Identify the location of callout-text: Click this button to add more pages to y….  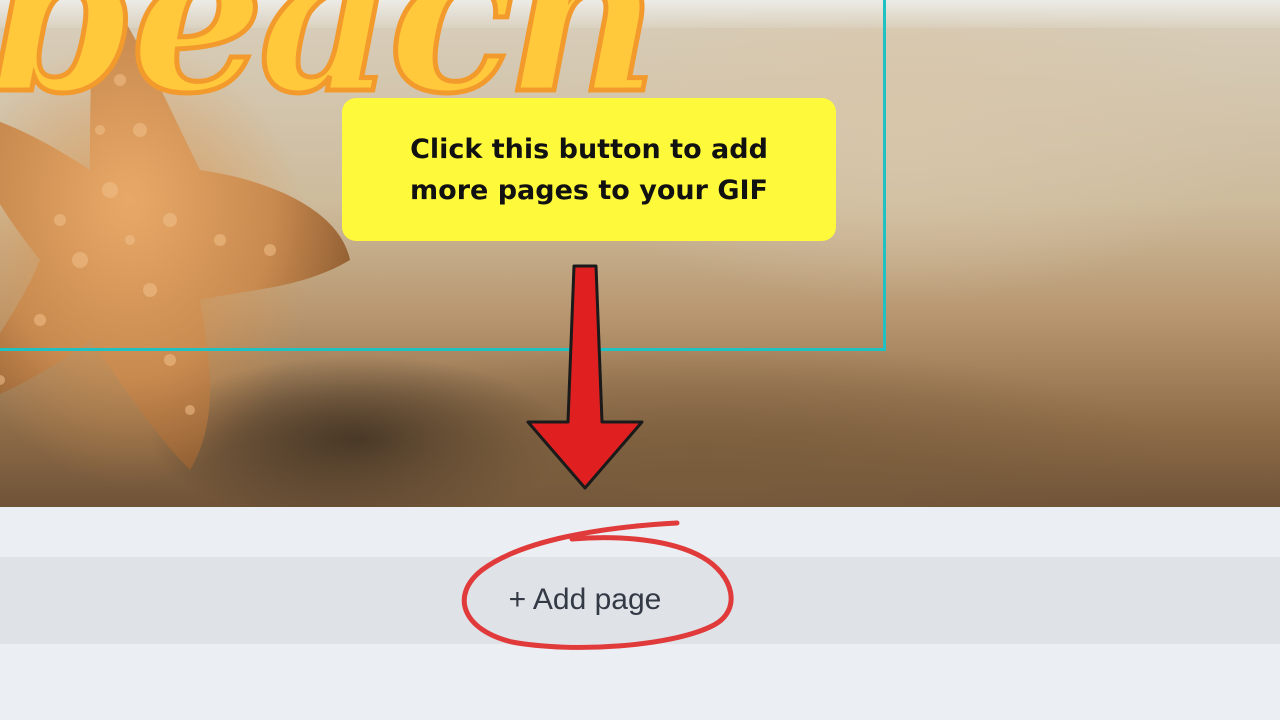
(589, 169).